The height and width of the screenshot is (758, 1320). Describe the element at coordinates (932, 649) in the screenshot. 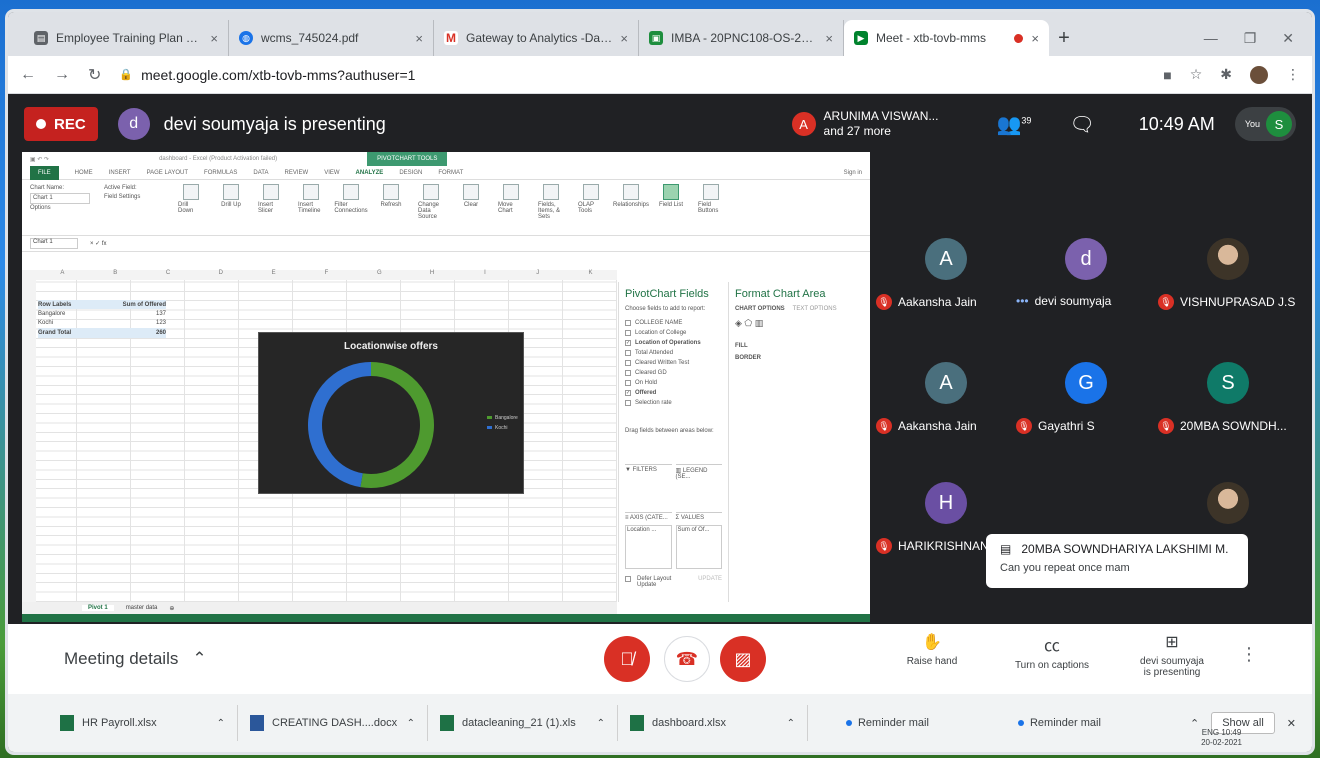

I see `raise-hand-button: ✋ Raise hand` at that location.